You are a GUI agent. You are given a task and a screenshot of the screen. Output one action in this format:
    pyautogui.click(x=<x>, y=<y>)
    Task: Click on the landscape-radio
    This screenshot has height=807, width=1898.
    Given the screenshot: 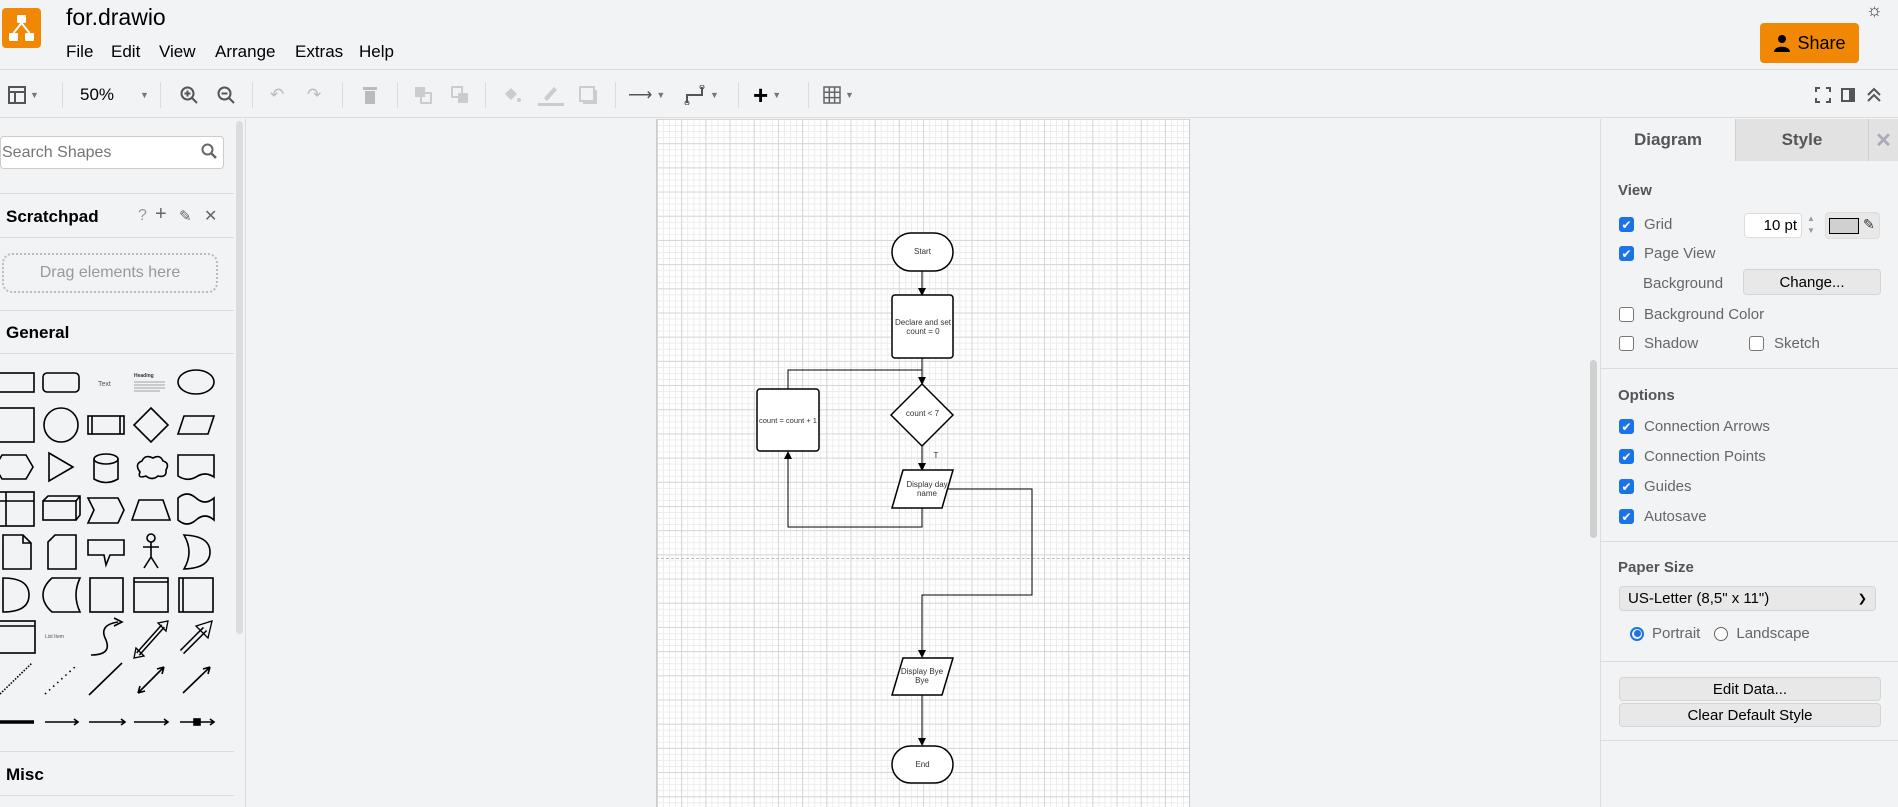 What is the action you would take?
    pyautogui.click(x=1721, y=633)
    